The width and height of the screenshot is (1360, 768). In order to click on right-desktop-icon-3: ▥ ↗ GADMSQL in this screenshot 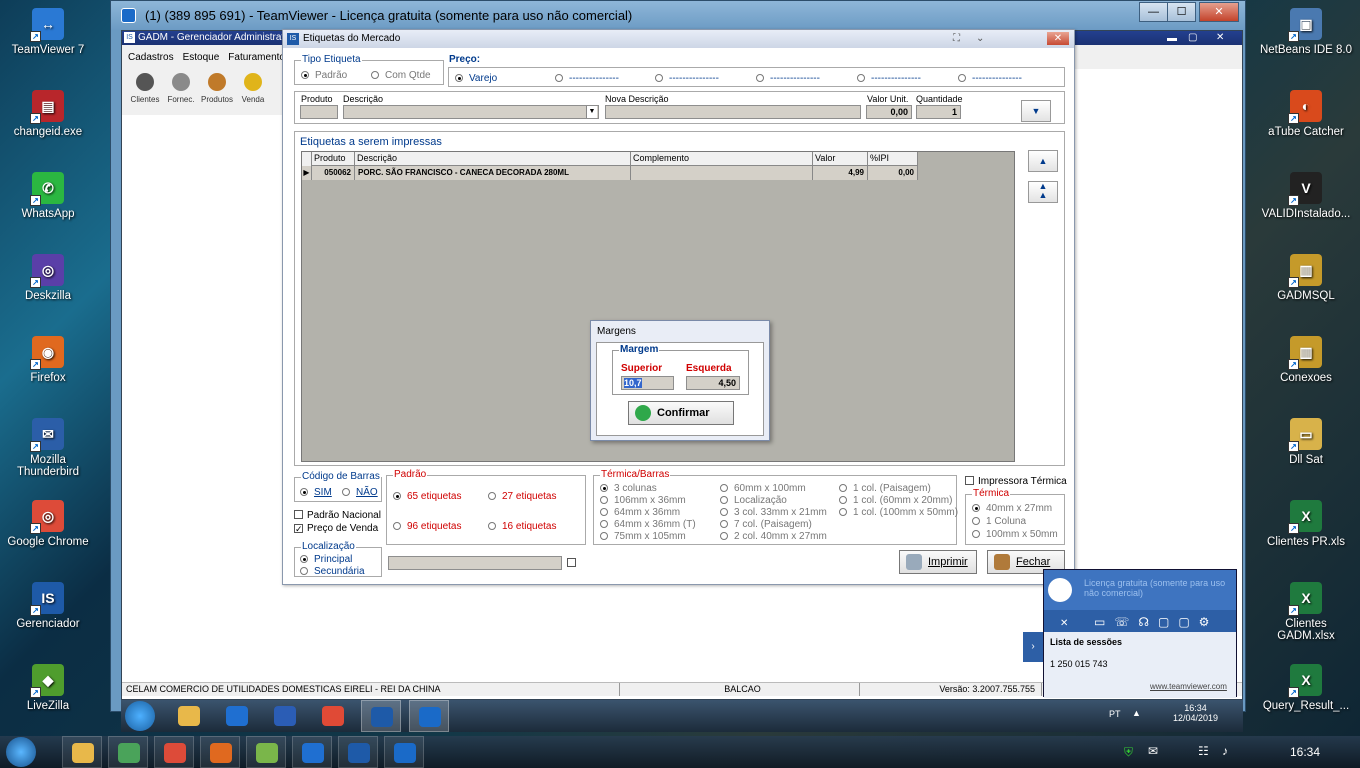, I will do `click(1306, 278)`.